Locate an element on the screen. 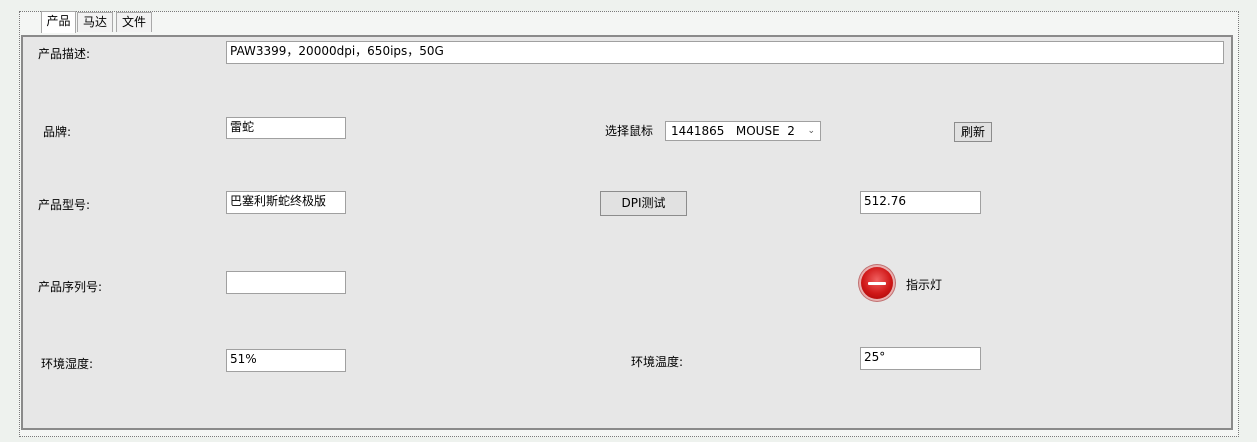  model-field: 巴塞利斯蛇终极版 is located at coordinates (286, 202).